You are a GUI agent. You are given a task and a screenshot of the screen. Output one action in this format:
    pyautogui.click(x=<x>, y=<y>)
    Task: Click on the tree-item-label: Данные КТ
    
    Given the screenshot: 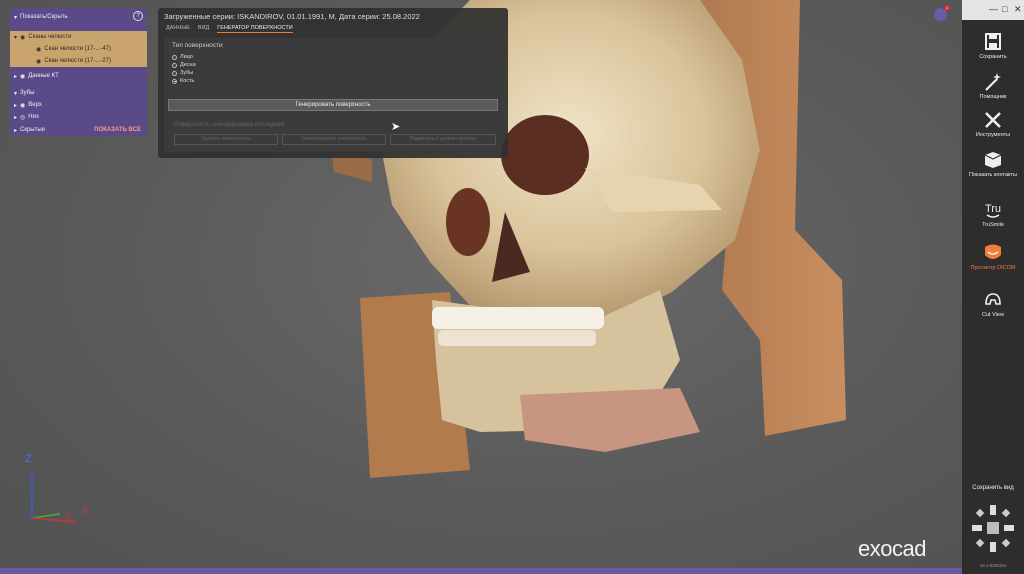 What is the action you would take?
    pyautogui.click(x=43, y=76)
    